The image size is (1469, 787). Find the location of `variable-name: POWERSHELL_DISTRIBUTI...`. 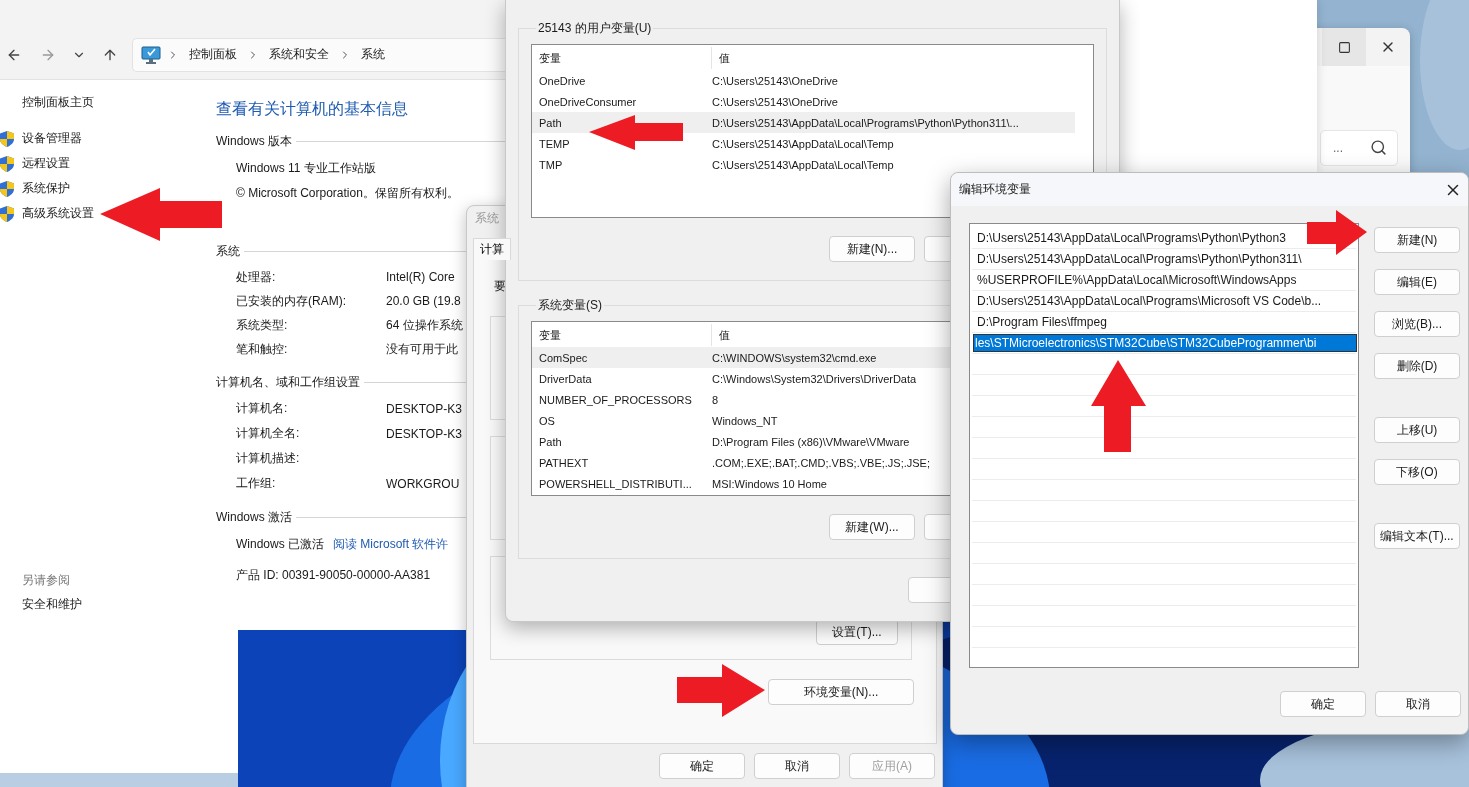

variable-name: POWERSHELL_DISTRIBUTI... is located at coordinates (618, 483).